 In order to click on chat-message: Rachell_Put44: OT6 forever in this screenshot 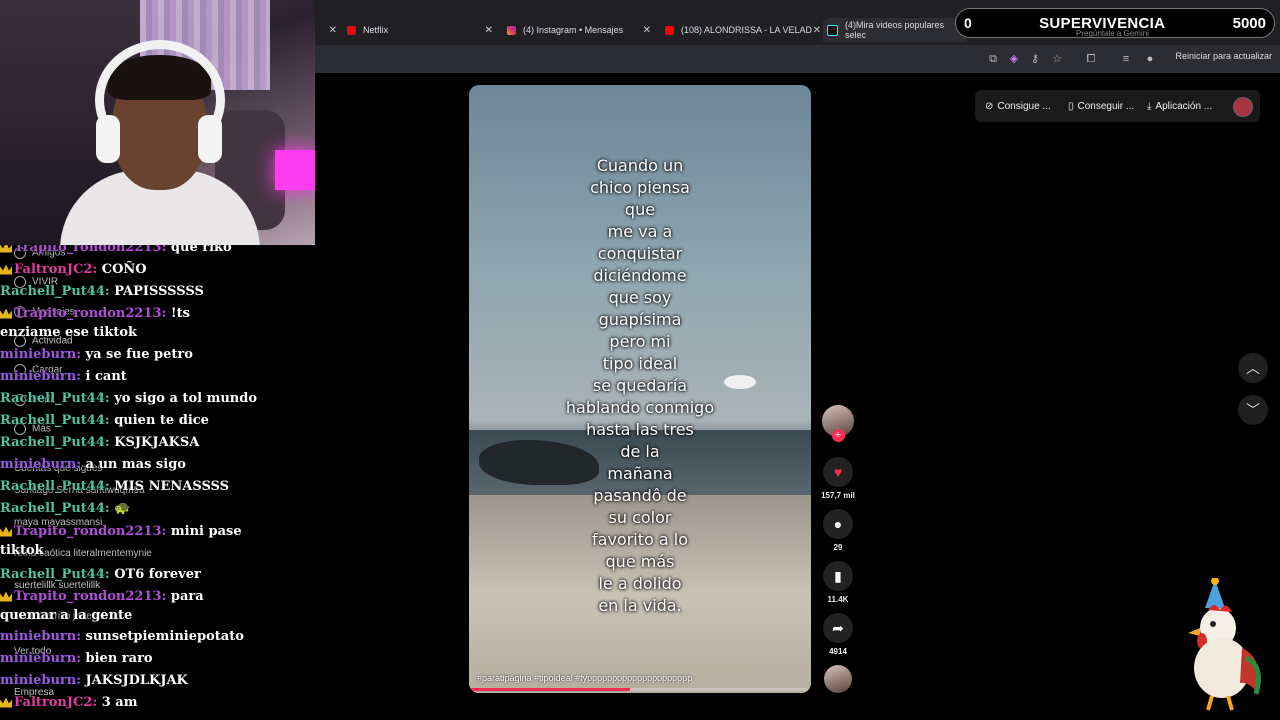, I will do `click(100, 574)`.